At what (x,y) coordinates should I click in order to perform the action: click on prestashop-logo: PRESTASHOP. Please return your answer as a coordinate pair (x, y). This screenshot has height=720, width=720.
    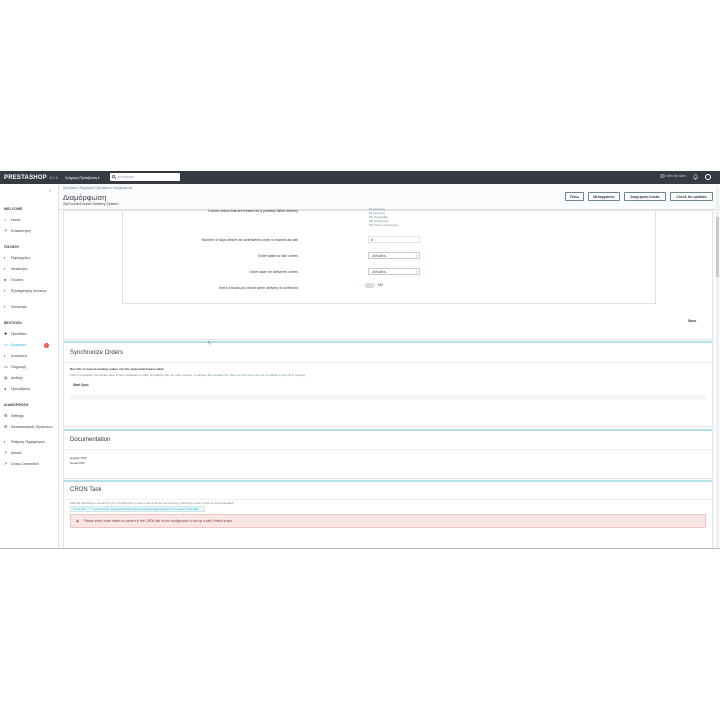
    Looking at the image, I should click on (25, 178).